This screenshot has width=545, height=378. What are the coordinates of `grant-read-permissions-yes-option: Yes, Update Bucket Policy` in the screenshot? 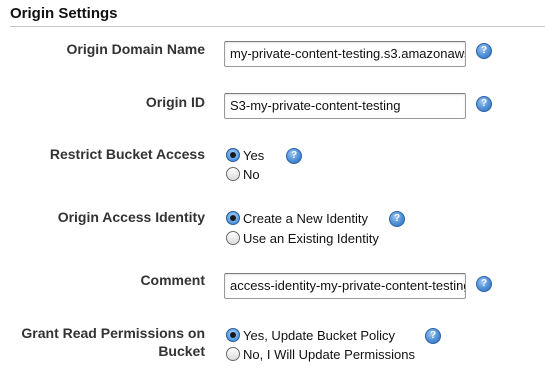 It's located at (310, 335).